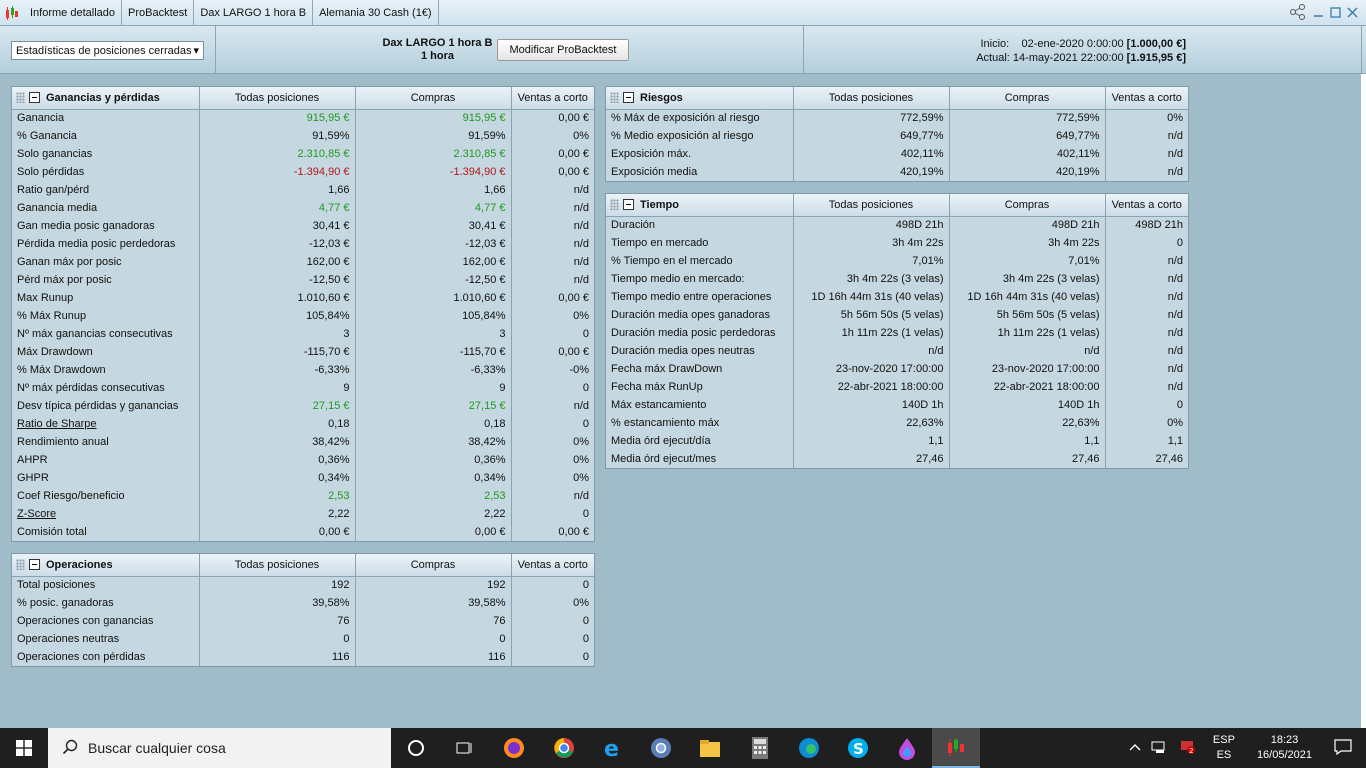 This screenshot has height=768, width=1366. I want to click on chrome-alt-icon, so click(661, 748).